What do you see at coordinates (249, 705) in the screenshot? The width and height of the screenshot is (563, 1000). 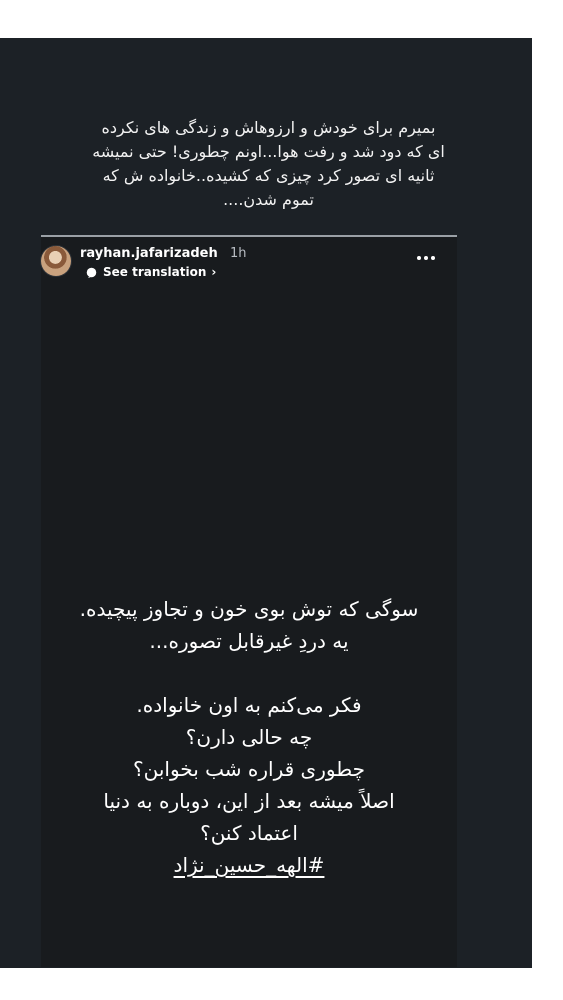 I see `post-line: فکر می‌کنم به اون خانواده.` at bounding box center [249, 705].